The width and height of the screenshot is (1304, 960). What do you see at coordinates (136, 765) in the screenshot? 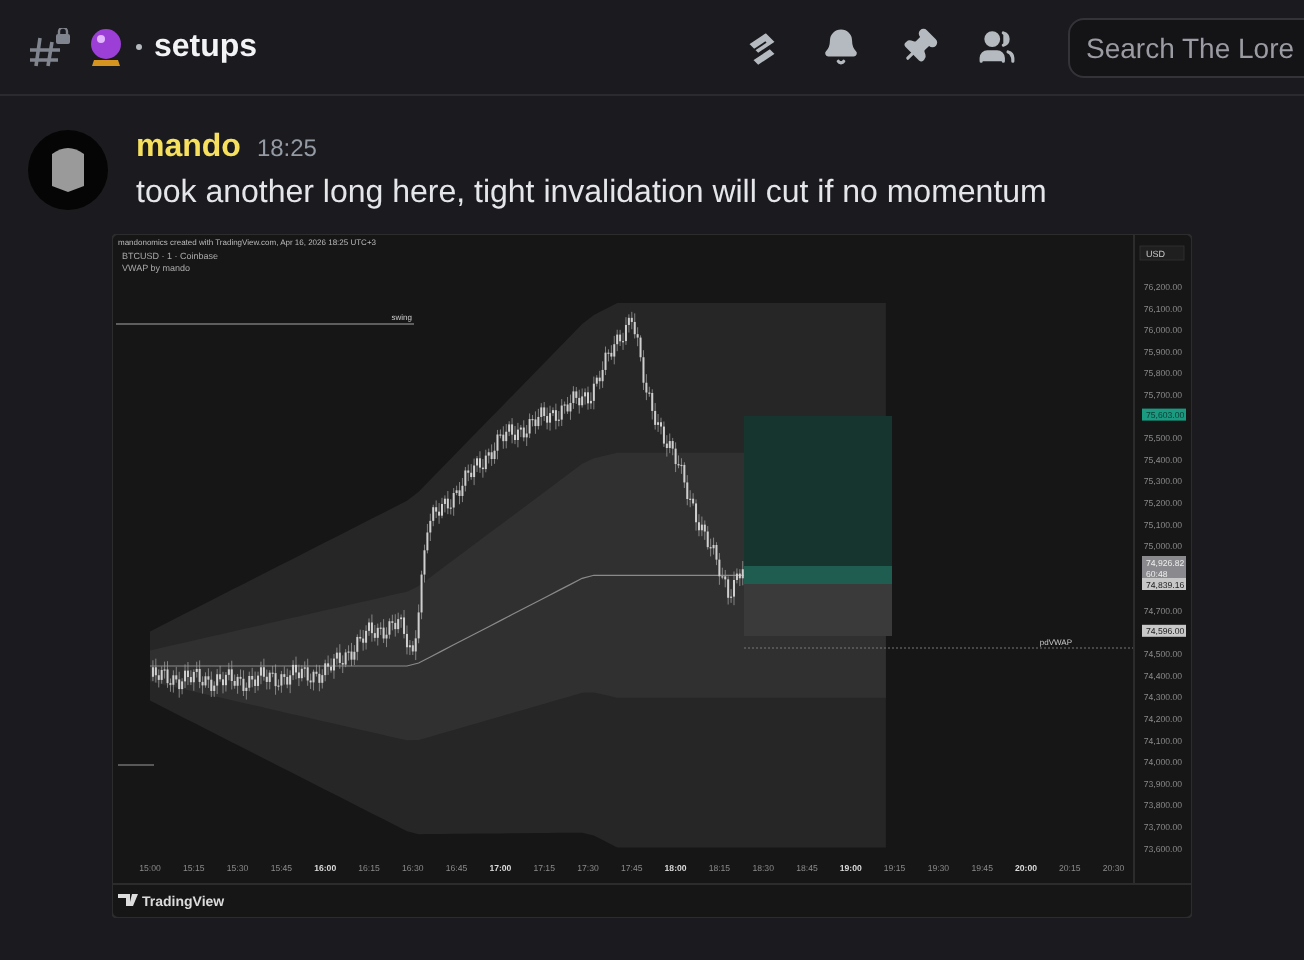
I see `marker-line` at bounding box center [136, 765].